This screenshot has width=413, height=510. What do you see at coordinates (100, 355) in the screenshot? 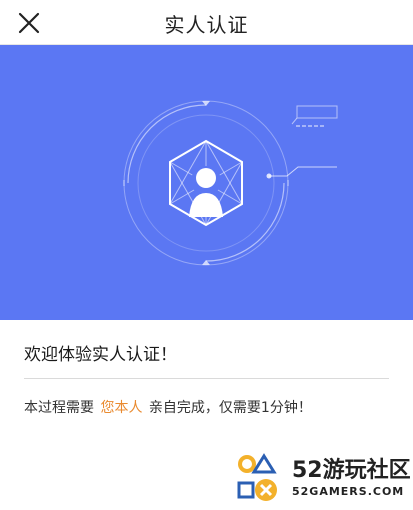
I see `welcome-heading: 欢迎体验实人认证！` at bounding box center [100, 355].